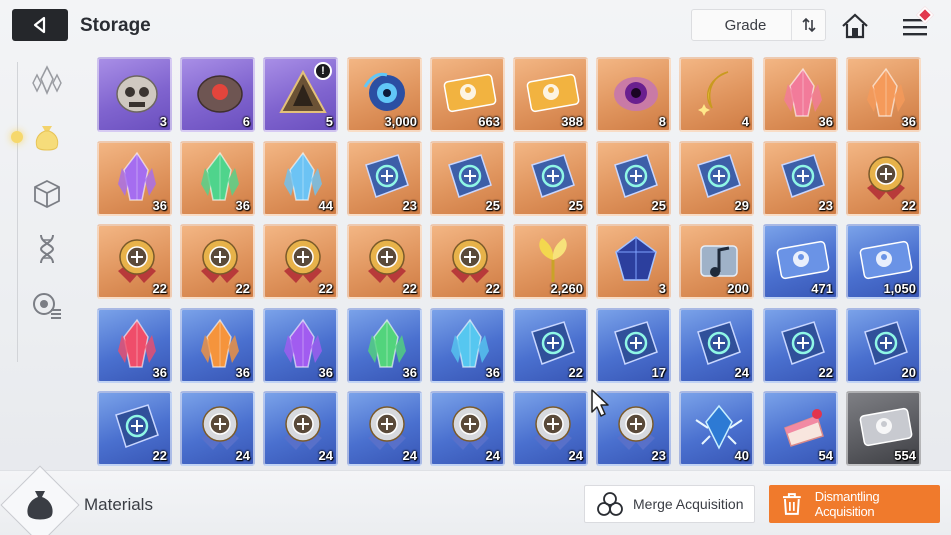 The width and height of the screenshot is (951, 535). What do you see at coordinates (635, 427) in the screenshot?
I see `silver-medal-circle-icon` at bounding box center [635, 427].